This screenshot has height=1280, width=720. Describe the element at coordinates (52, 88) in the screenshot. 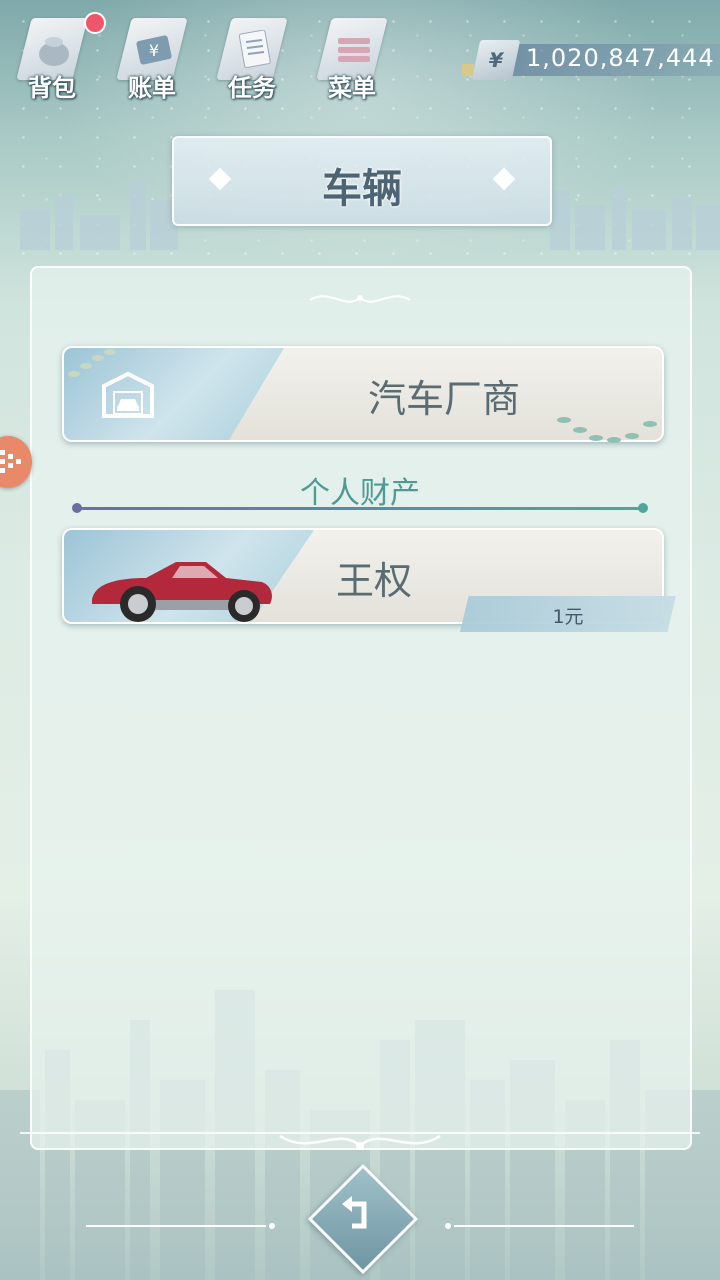

I see `backpack-label: 背包` at that location.